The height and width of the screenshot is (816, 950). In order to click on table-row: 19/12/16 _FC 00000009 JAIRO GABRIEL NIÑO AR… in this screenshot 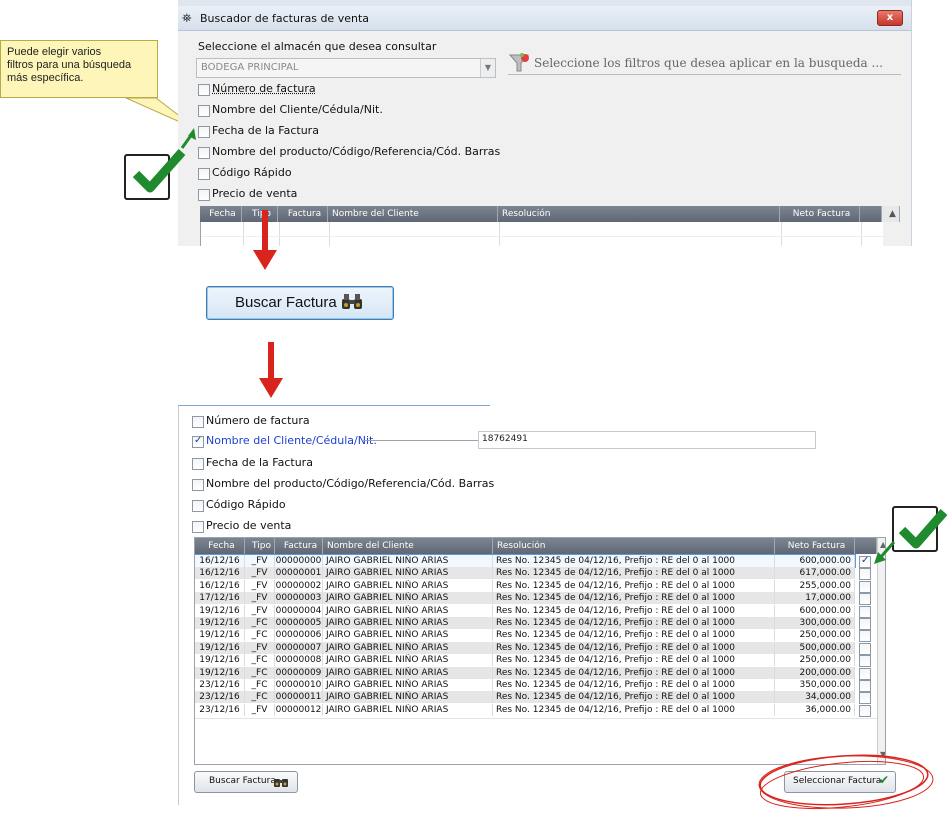, I will do `click(533, 673)`.